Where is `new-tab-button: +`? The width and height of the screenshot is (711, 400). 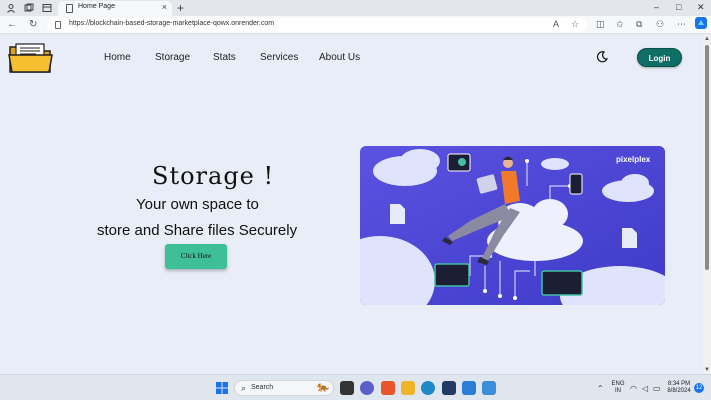 new-tab-button: + is located at coordinates (180, 8).